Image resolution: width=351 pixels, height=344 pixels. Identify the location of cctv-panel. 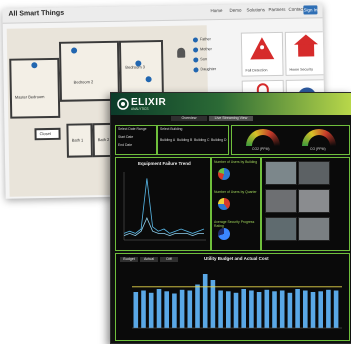
(305, 204).